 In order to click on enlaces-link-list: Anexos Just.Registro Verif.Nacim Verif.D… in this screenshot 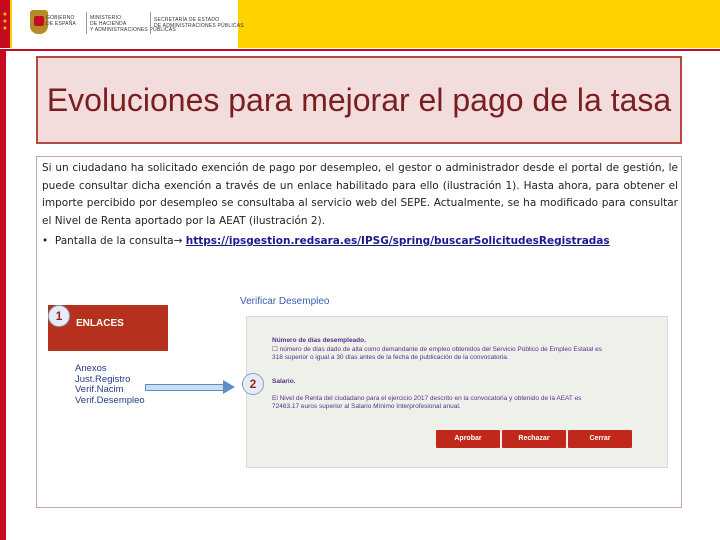, I will do `click(110, 385)`.